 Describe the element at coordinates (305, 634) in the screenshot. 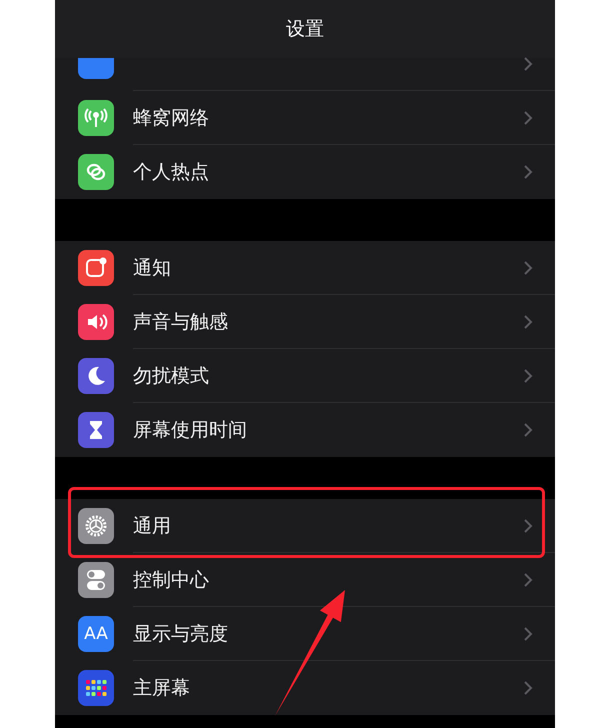

I see `settings-row: AA 显示与亮度` at that location.